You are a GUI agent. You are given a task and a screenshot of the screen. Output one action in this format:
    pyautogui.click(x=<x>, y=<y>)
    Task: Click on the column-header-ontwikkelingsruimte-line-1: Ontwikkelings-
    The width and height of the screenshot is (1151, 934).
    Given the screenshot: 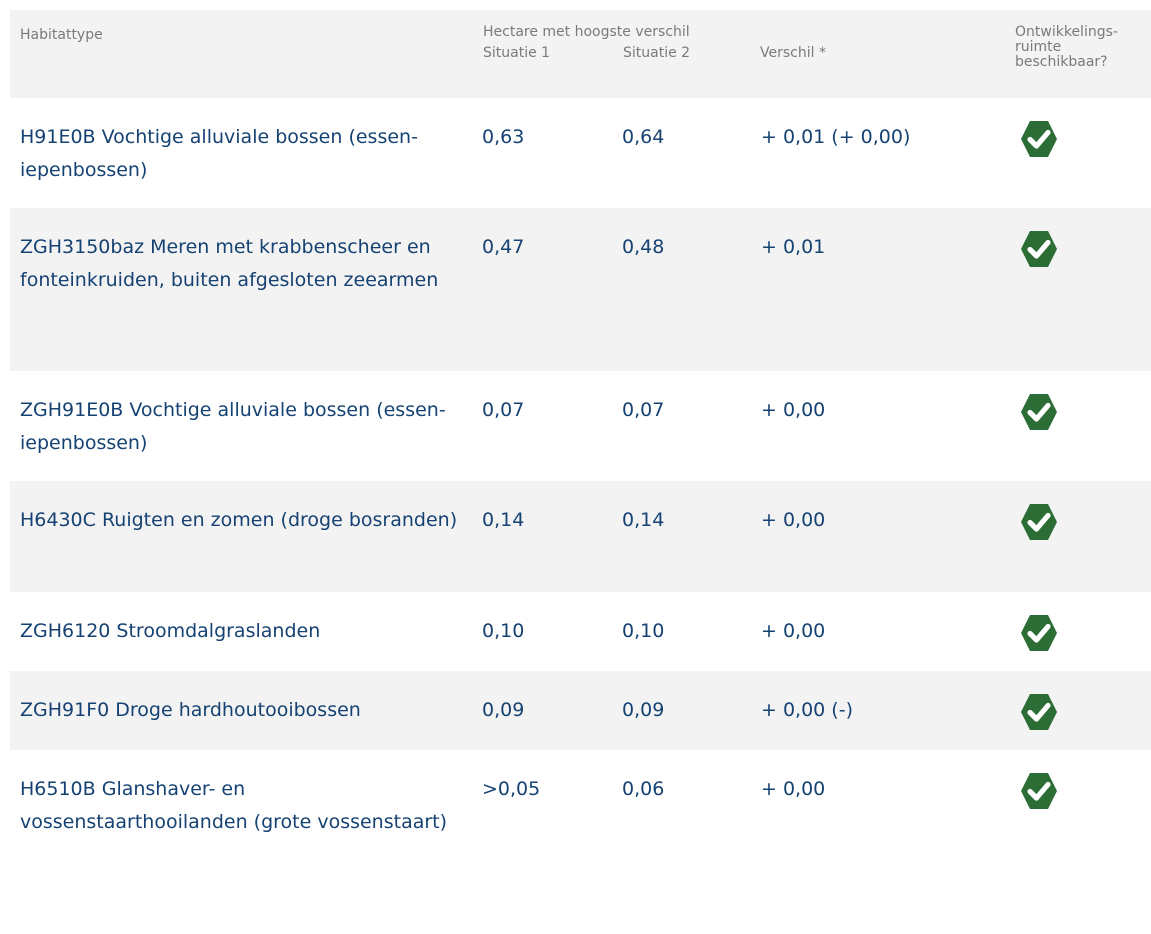 What is the action you would take?
    pyautogui.click(x=1066, y=32)
    